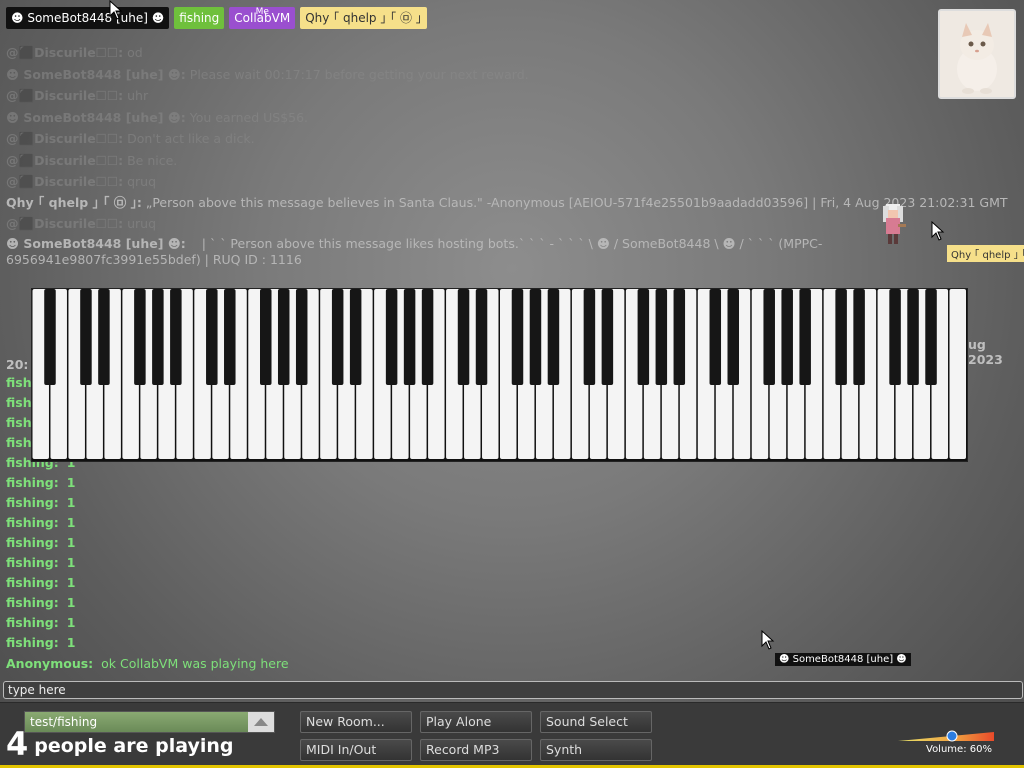  What do you see at coordinates (157, 117) in the screenshot?
I see `chat-message: ☻ SomeBot8448 [uhe] ☻: You earned US$56.` at bounding box center [157, 117].